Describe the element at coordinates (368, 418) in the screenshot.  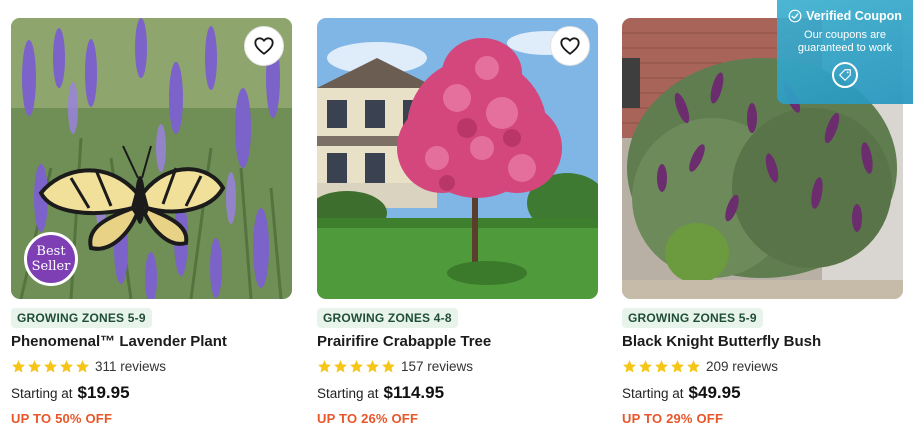
I see `discount-label: UP TO 26% OFF` at that location.